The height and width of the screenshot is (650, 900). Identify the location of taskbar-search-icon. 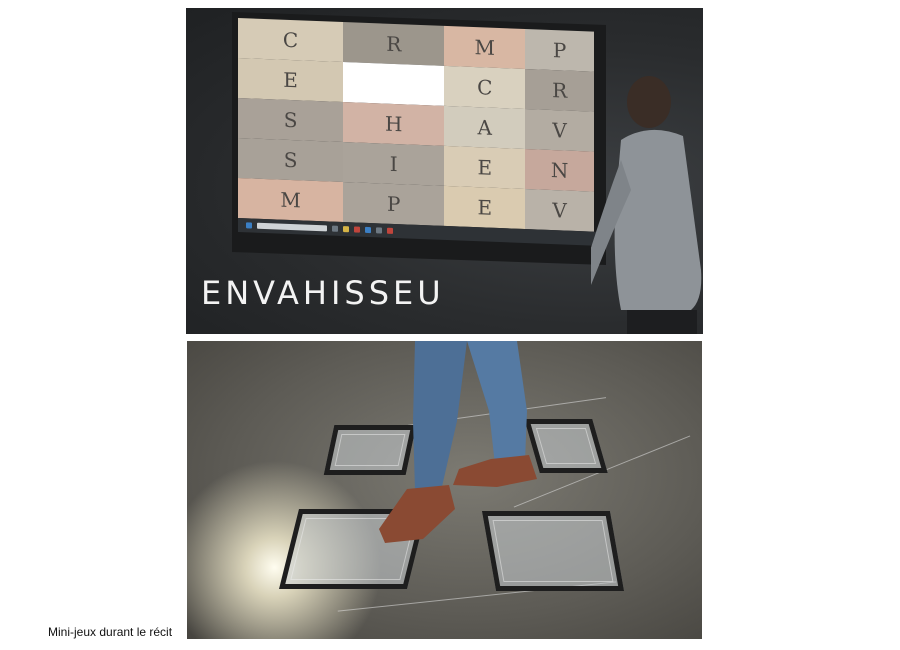
(292, 227).